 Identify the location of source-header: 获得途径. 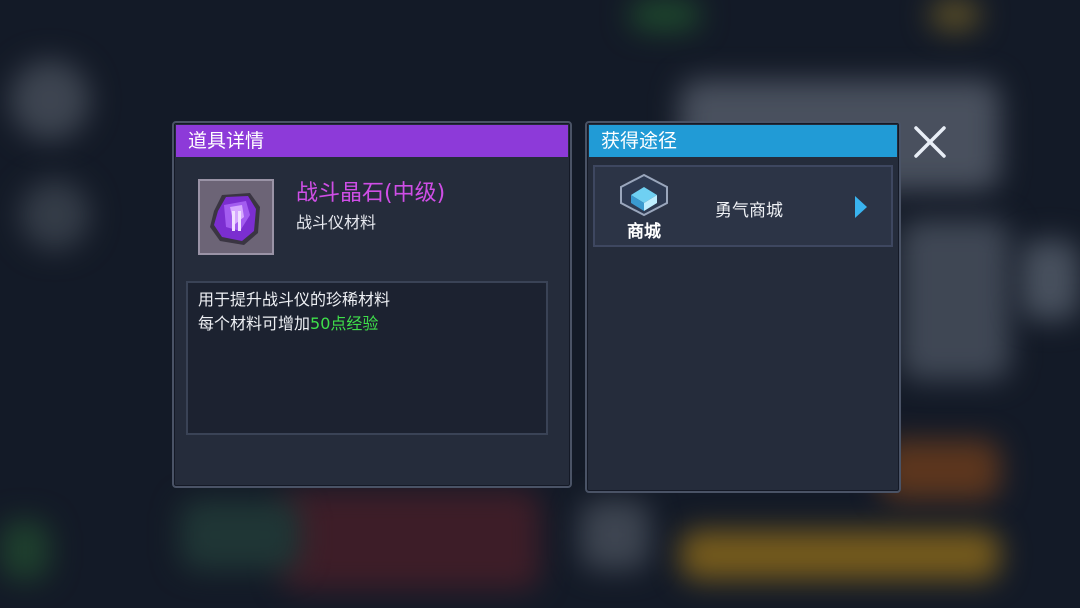
(743, 141).